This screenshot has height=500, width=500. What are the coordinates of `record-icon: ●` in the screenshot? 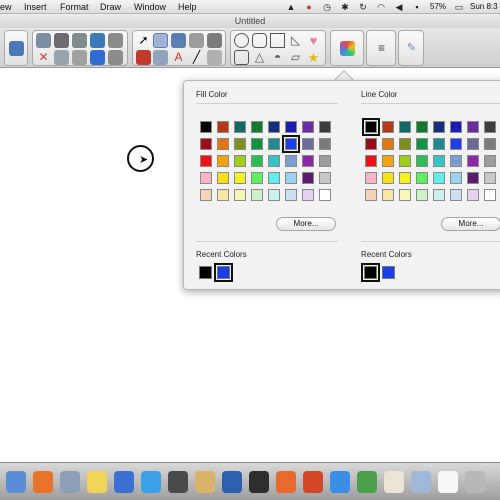 It's located at (309, 7).